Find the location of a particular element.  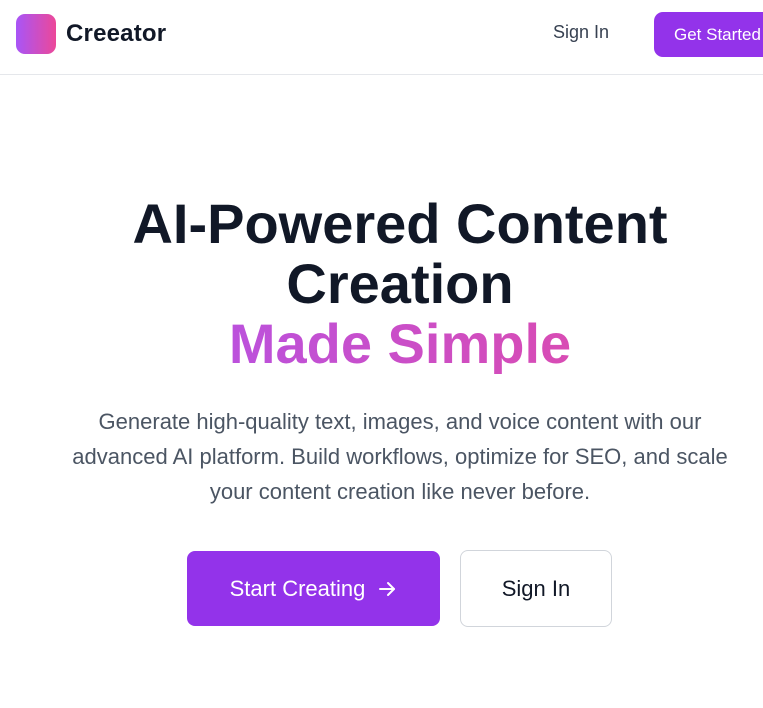

nav-sign-in-link: Sign In is located at coordinates (581, 34).